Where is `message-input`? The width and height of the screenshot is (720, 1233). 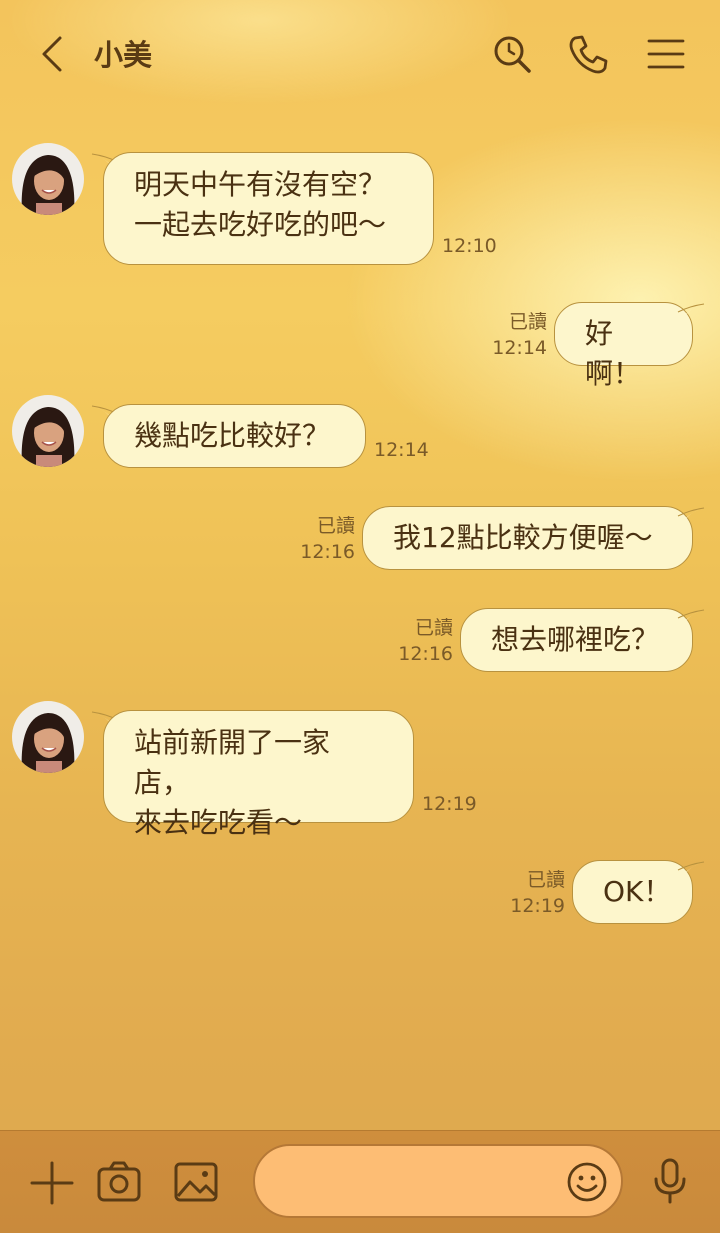
message-input is located at coordinates (424, 1182).